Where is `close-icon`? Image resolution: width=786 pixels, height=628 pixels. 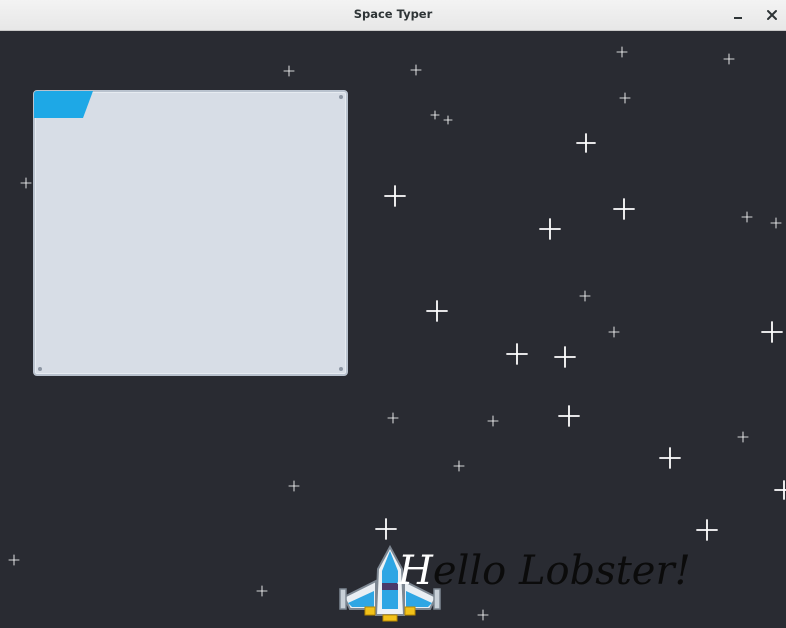
close-icon is located at coordinates (772, 15).